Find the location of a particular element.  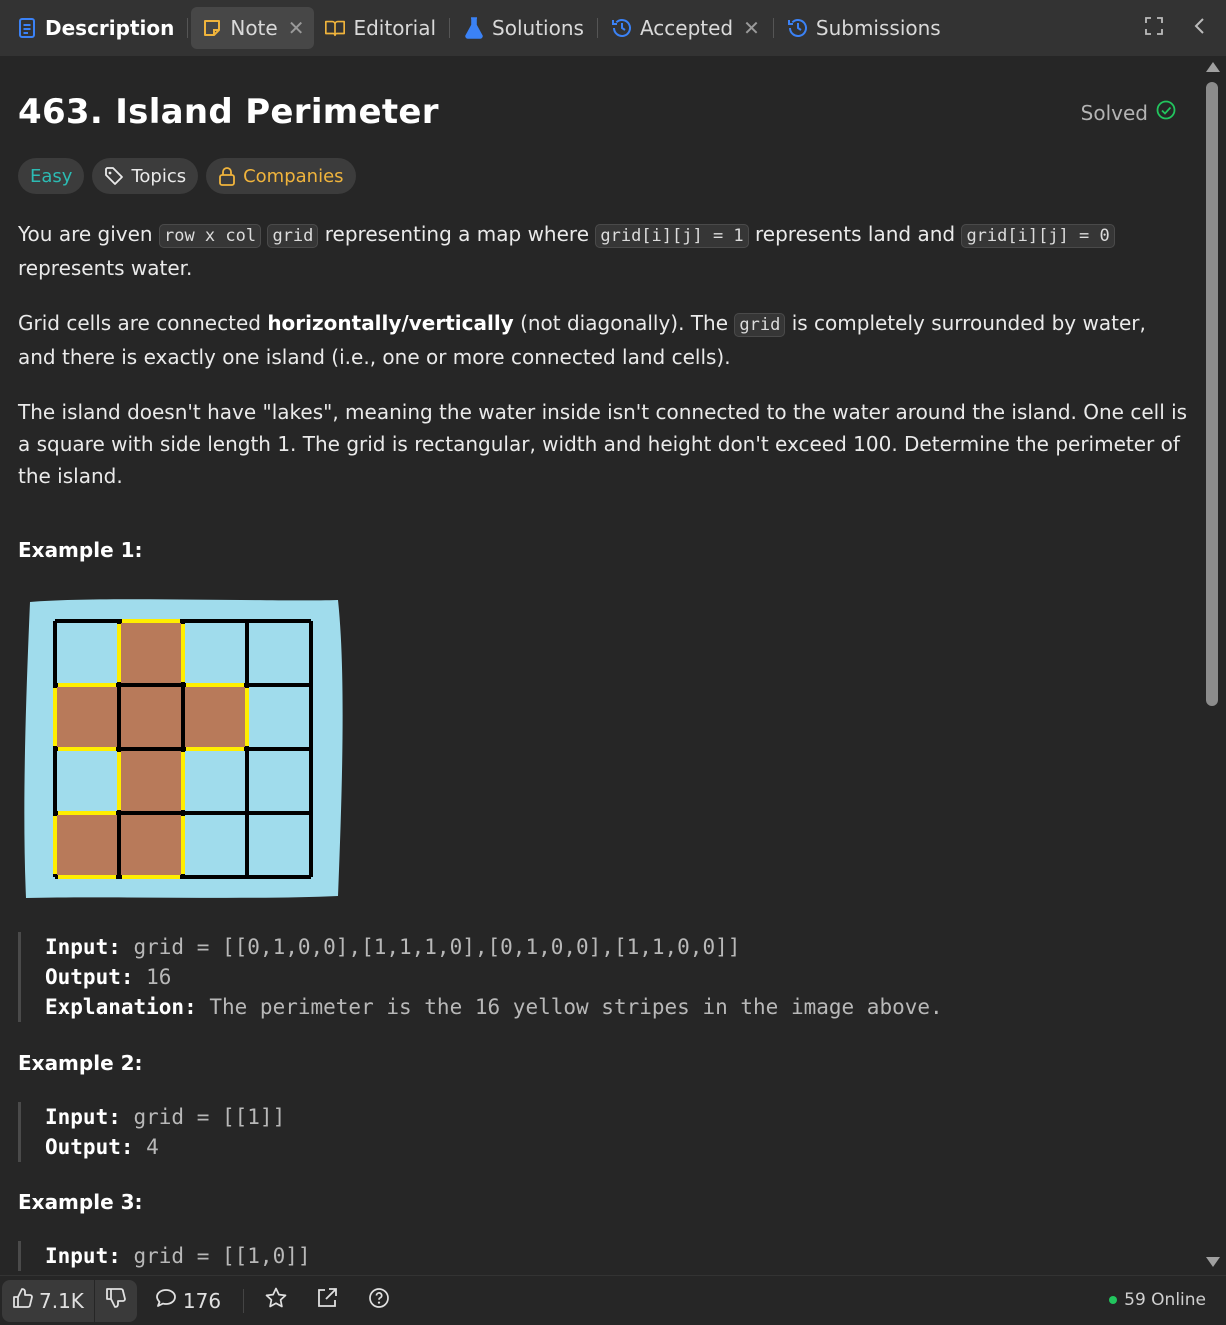

vote-box: 7.1K is located at coordinates (69, 1300).